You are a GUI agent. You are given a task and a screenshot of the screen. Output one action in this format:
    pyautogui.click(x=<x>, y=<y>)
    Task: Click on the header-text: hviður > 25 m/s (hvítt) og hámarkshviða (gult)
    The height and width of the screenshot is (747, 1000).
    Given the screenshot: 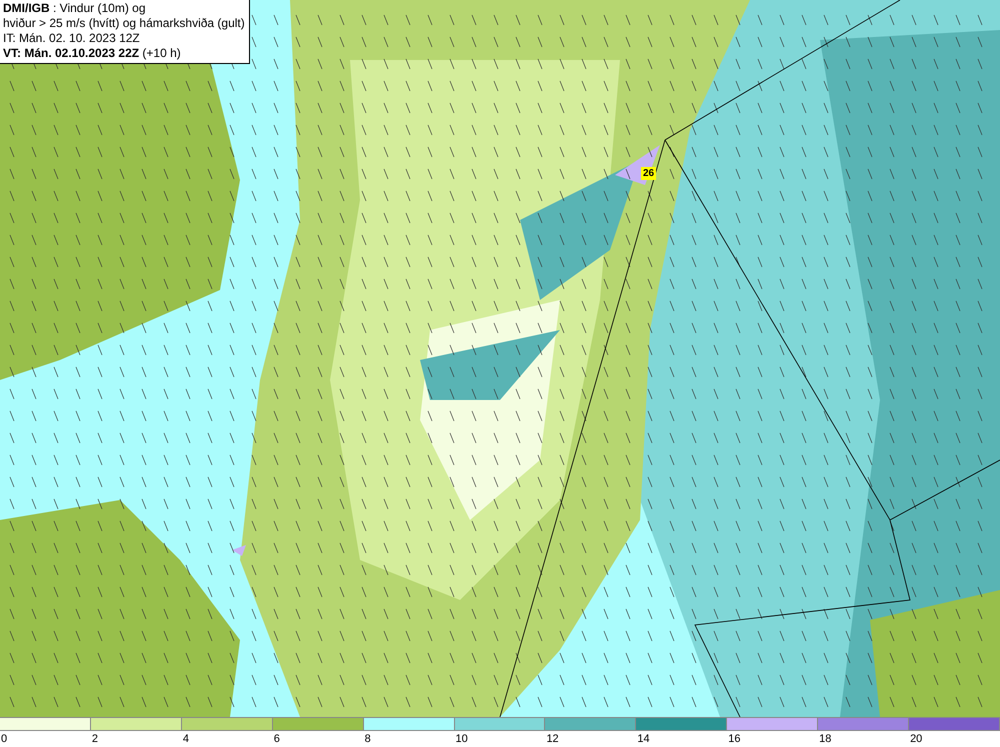 What is the action you would take?
    pyautogui.click(x=124, y=23)
    